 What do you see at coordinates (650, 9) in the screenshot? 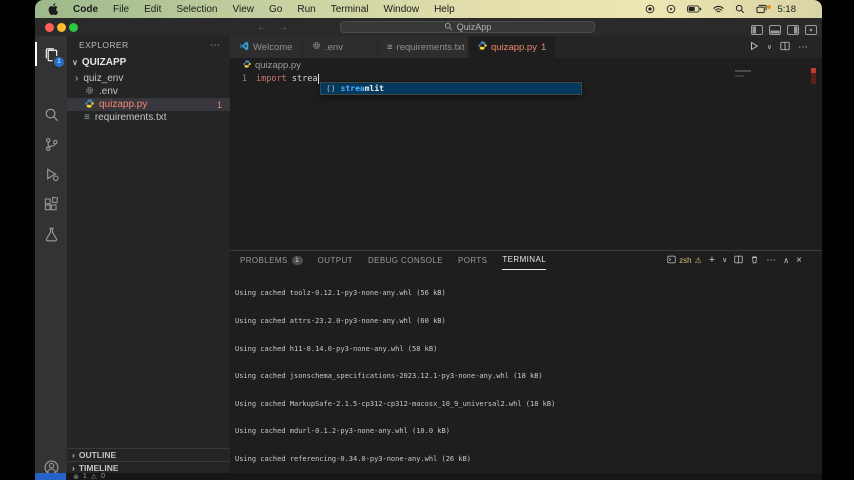
I see `screen-record-icon` at bounding box center [650, 9].